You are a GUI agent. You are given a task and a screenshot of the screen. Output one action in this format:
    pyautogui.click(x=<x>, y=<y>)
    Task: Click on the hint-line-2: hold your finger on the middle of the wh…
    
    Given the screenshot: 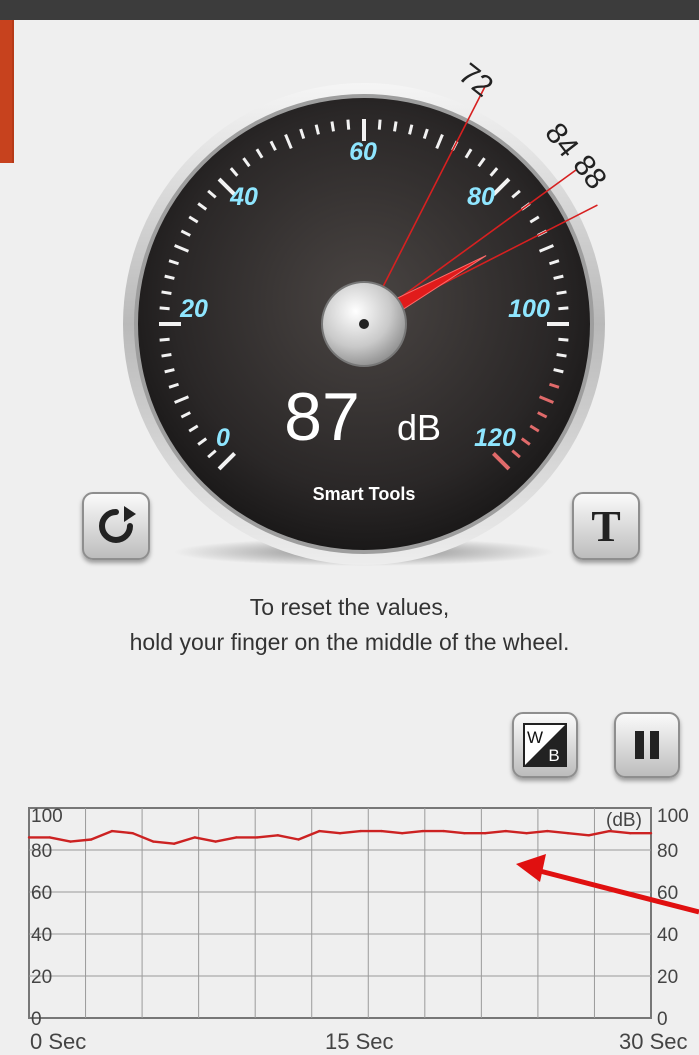 What is the action you would take?
    pyautogui.click(x=349, y=642)
    